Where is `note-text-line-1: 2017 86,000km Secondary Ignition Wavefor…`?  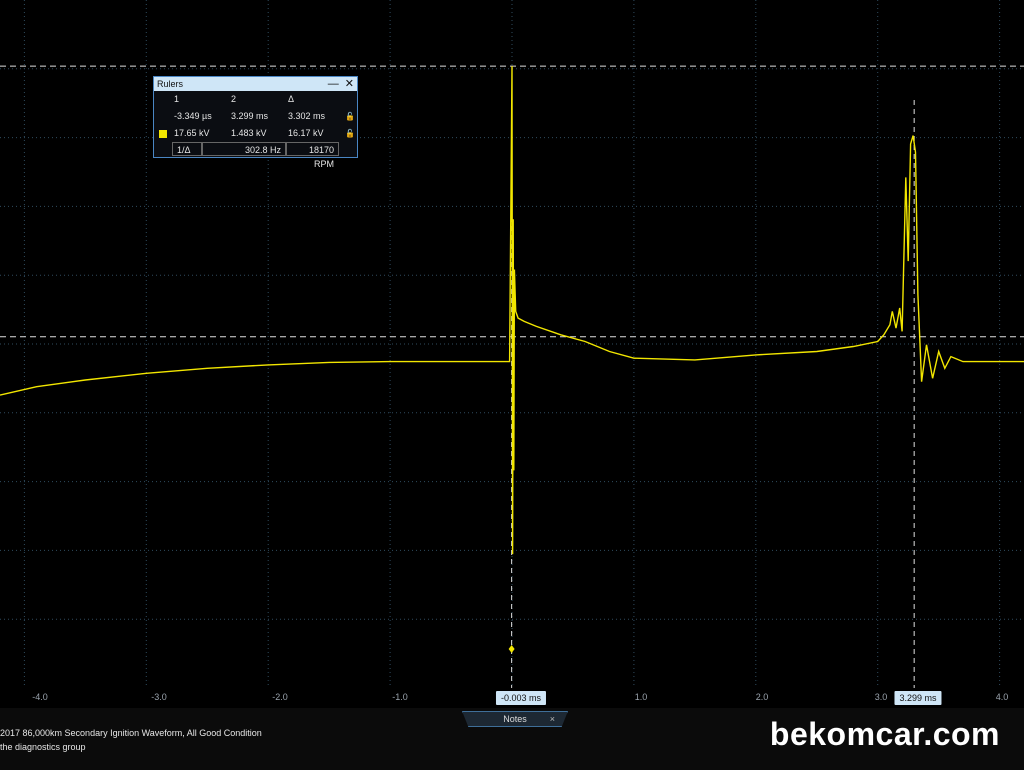 note-text-line-1: 2017 86,000km Secondary Ignition Wavefor… is located at coordinates (131, 733).